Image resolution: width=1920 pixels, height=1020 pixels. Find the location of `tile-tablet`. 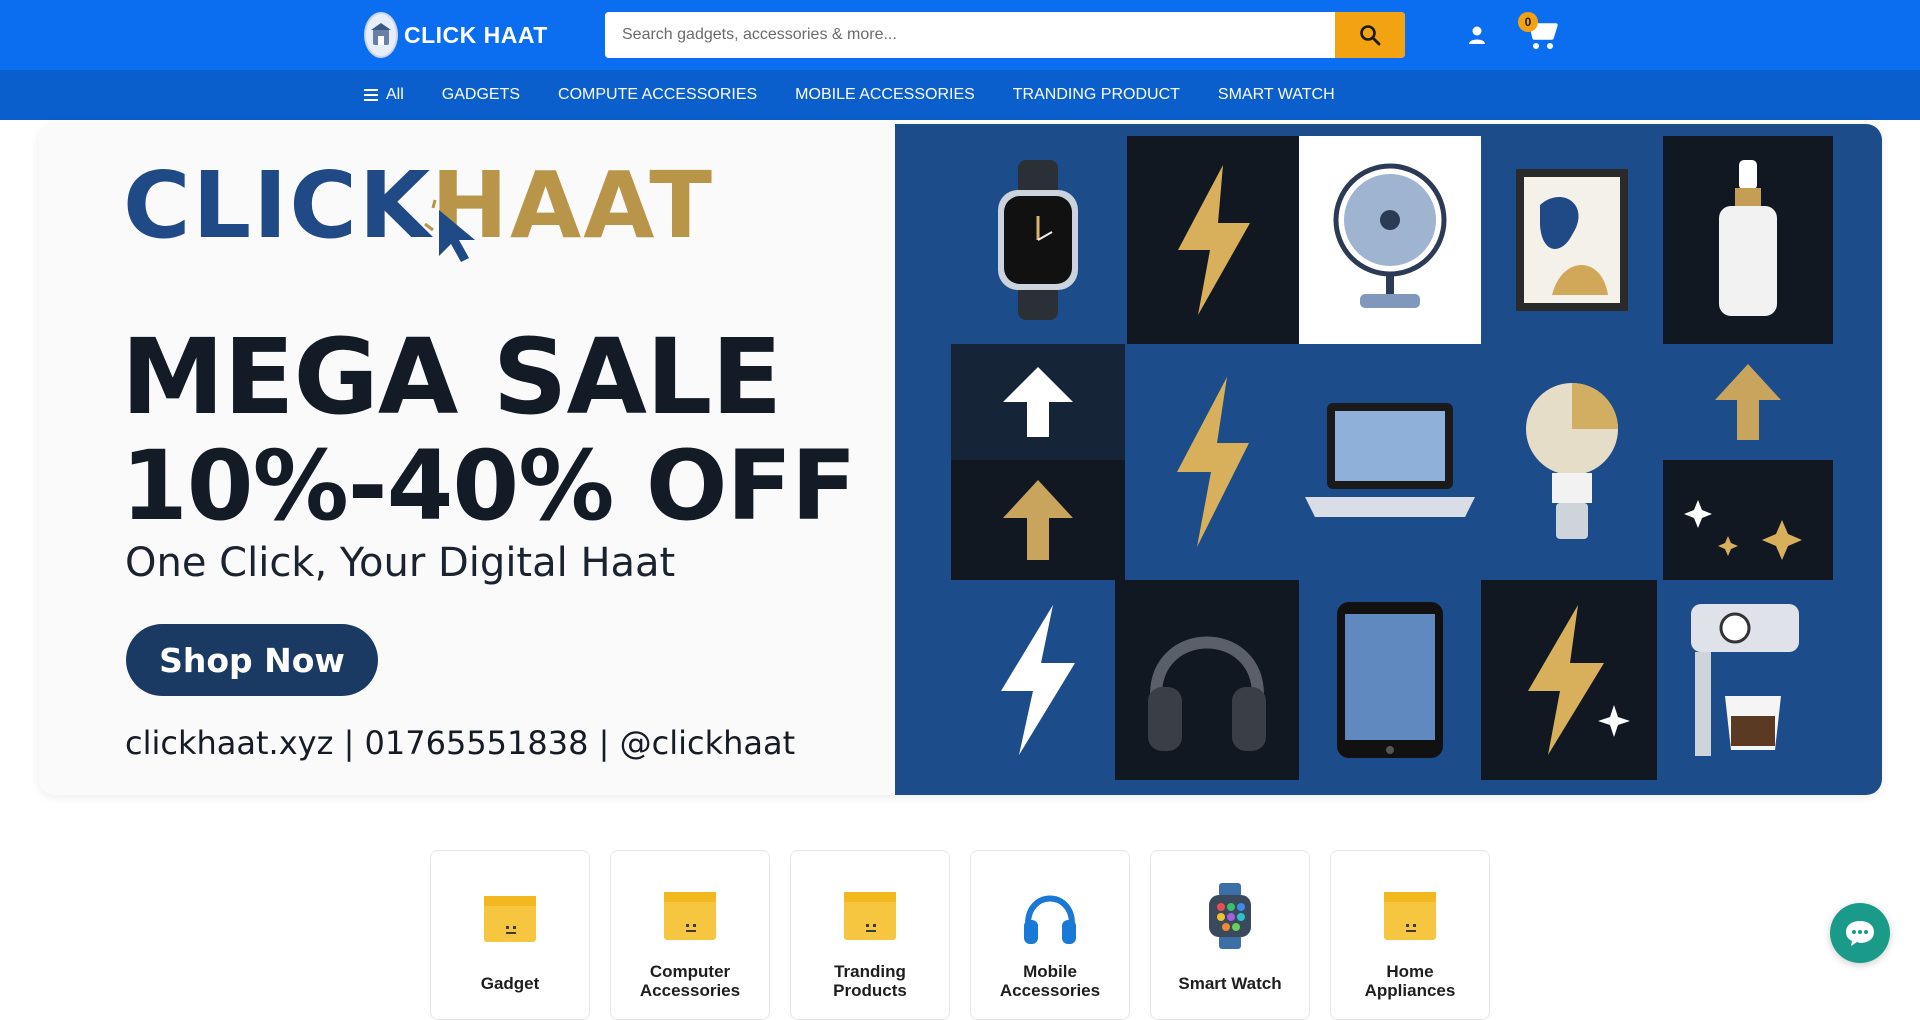

tile-tablet is located at coordinates (1390, 680).